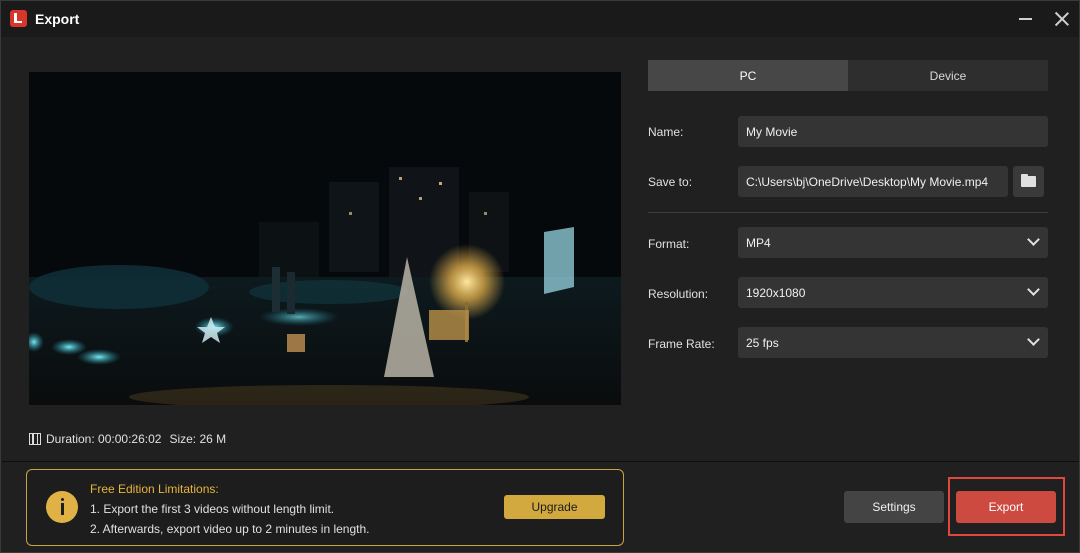 This screenshot has height=553, width=1080. Describe the element at coordinates (776, 292) in the screenshot. I see `resolution-value: 1920x1080` at that location.